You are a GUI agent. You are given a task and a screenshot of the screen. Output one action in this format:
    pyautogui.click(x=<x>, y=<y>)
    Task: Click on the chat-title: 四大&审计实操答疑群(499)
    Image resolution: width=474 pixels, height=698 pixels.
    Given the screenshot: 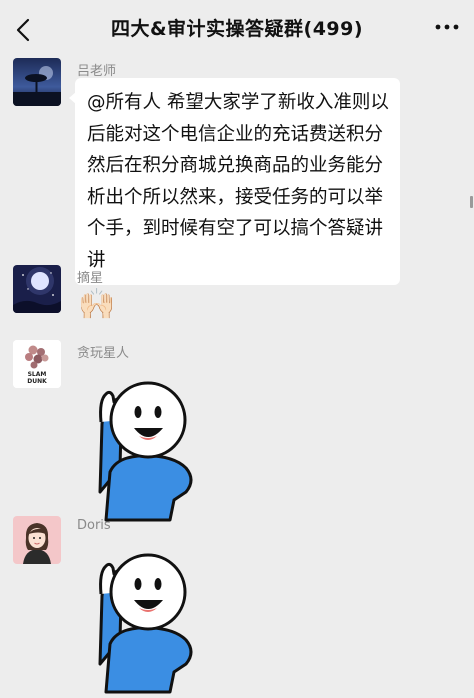 What is the action you would take?
    pyautogui.click(x=237, y=29)
    